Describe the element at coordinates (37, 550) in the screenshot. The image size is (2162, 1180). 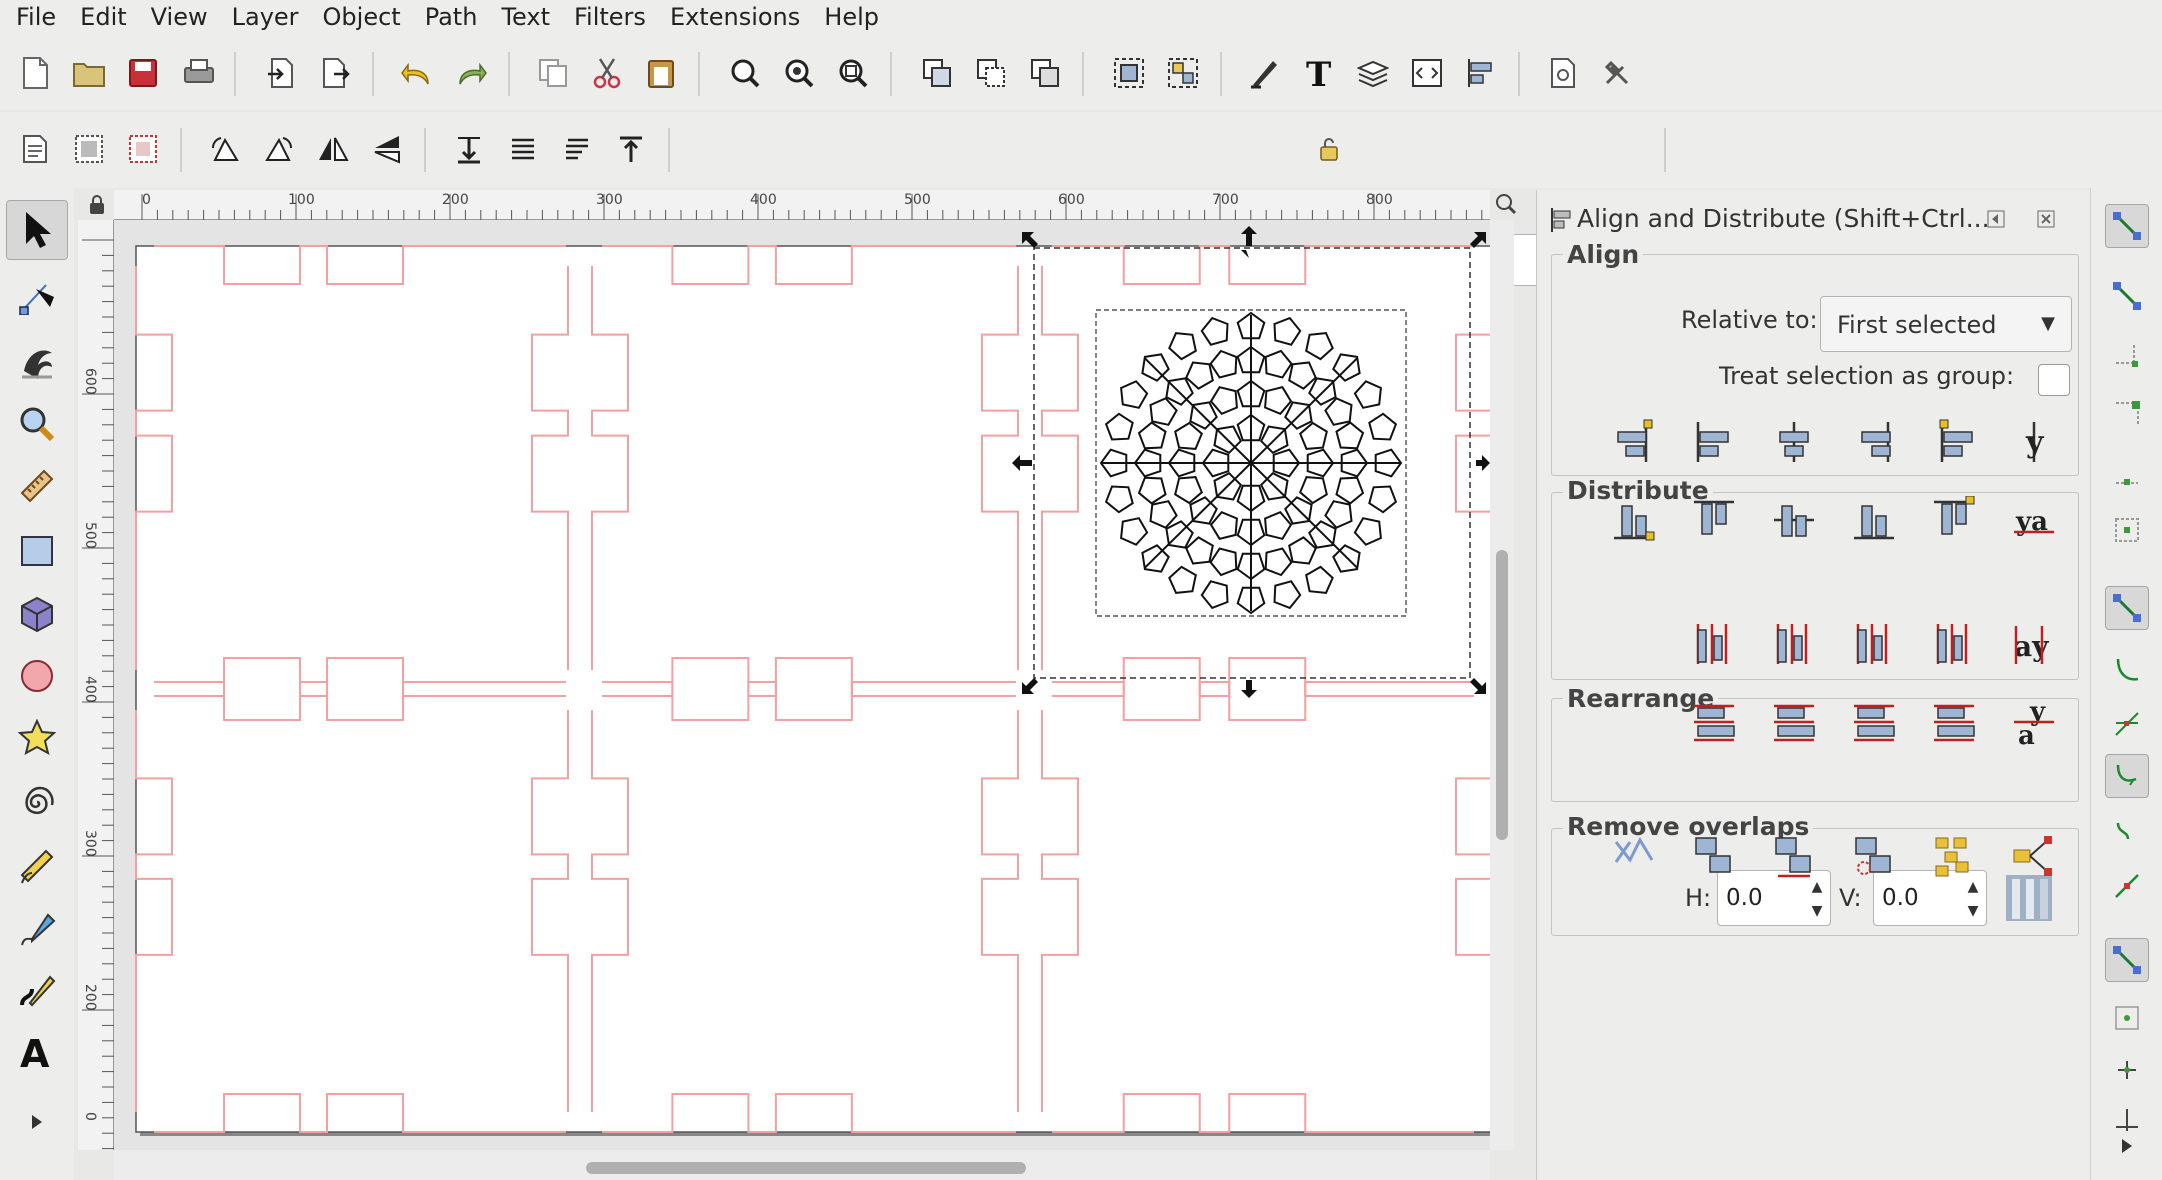
I see `rectangle-tool` at that location.